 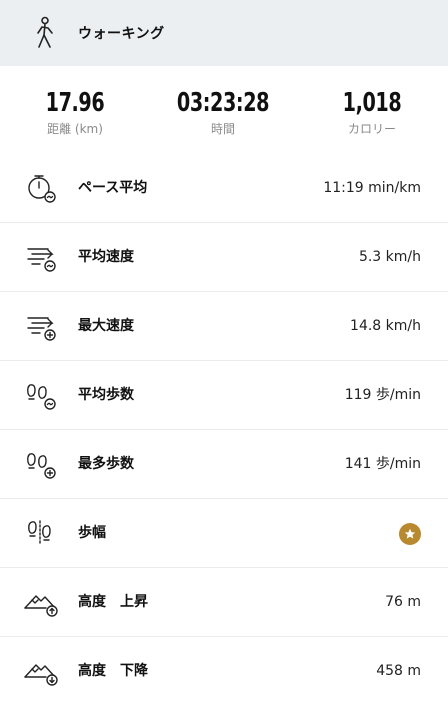 I want to click on stride-icon, so click(x=42, y=533).